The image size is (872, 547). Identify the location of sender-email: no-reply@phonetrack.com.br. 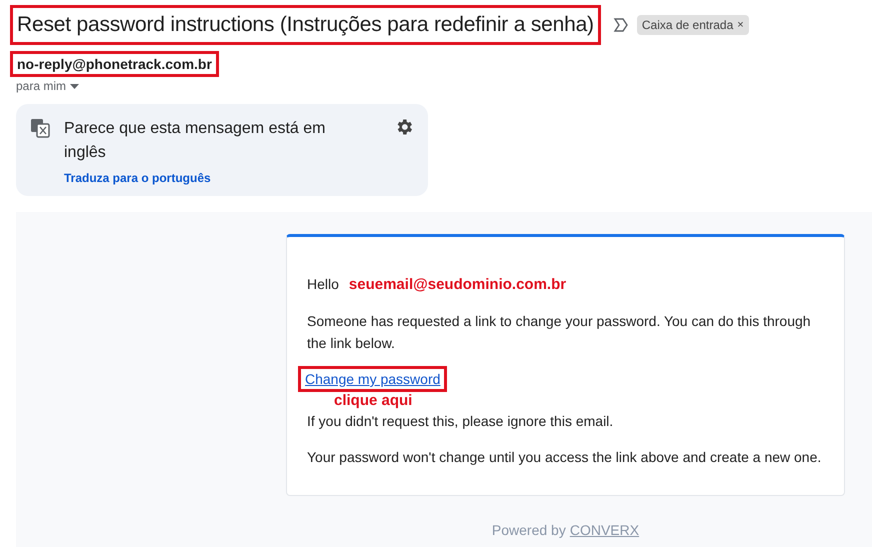
(114, 64).